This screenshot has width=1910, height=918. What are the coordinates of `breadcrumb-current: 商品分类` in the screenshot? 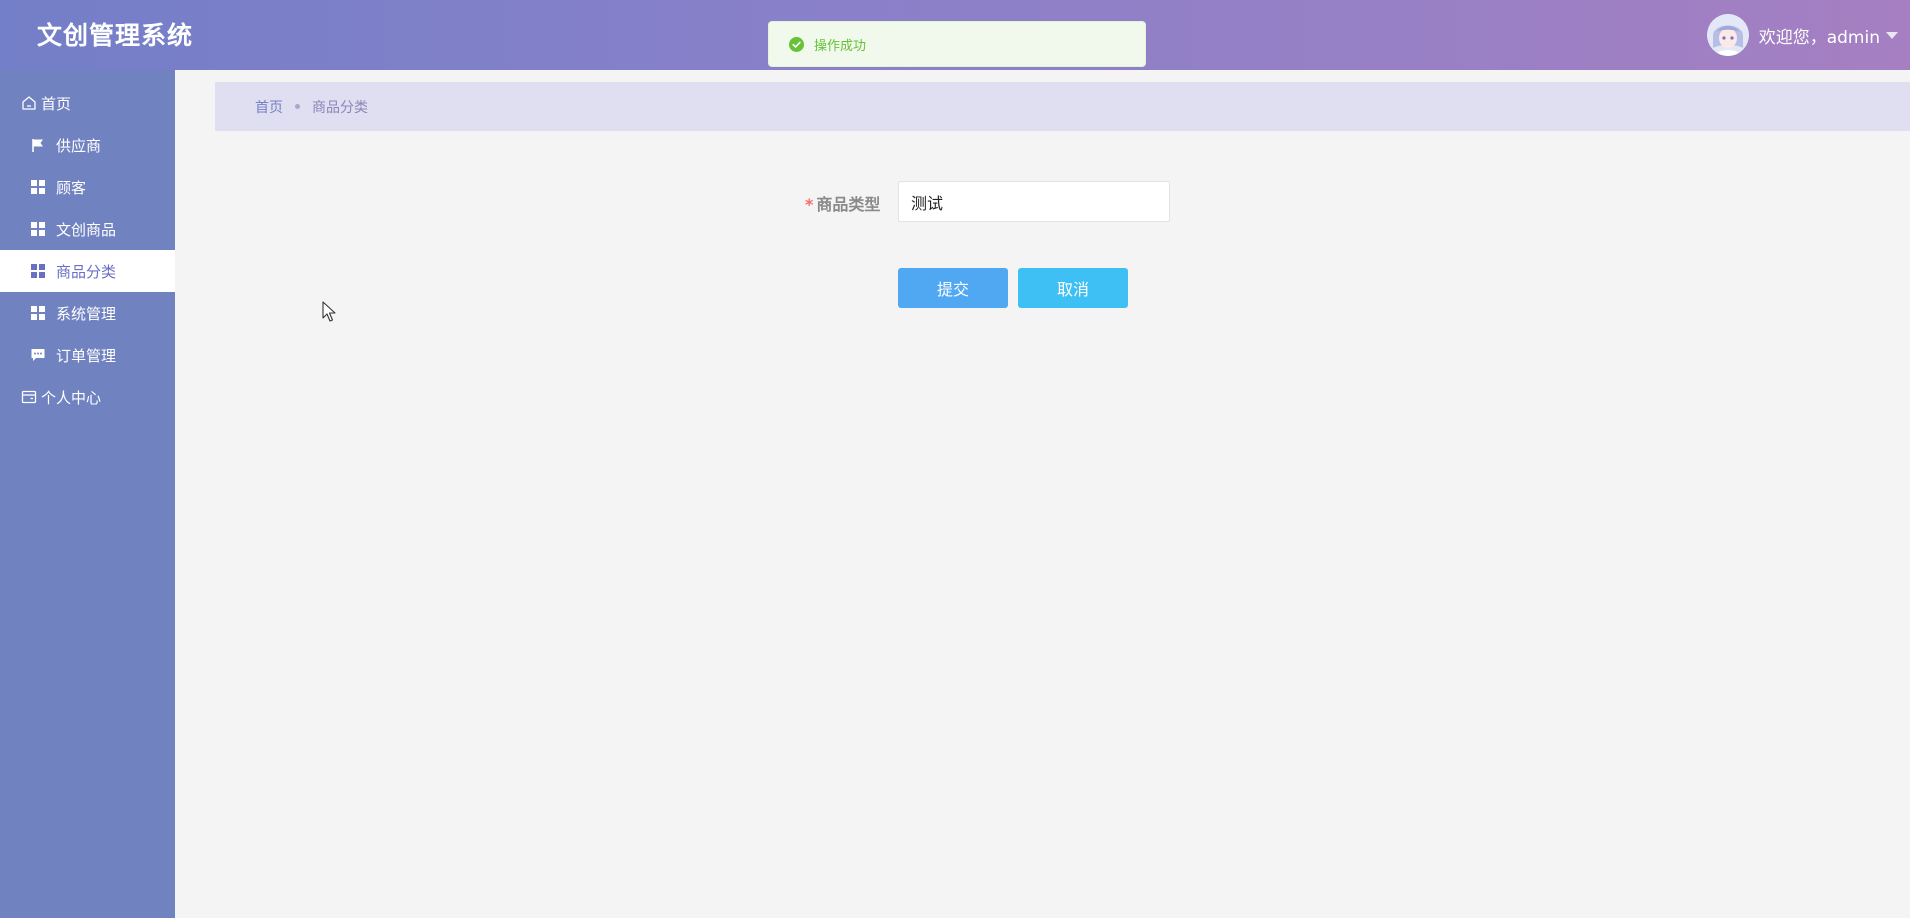 It's located at (340, 107).